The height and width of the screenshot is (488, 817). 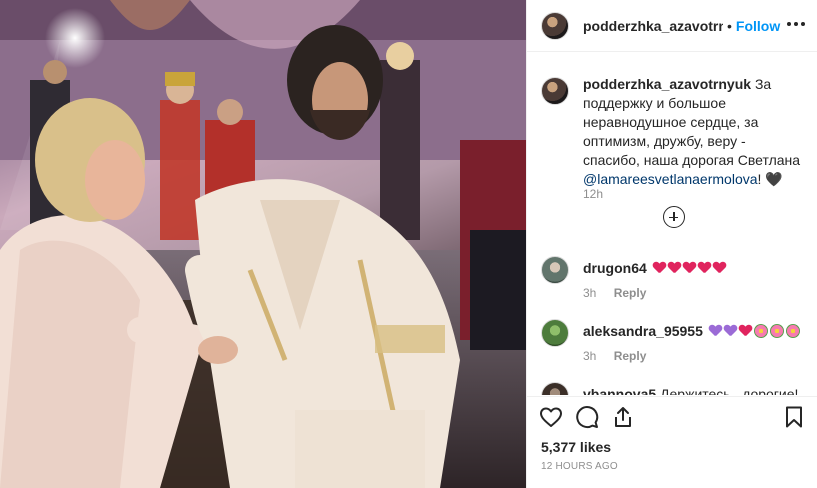 What do you see at coordinates (670, 179) in the screenshot?
I see `caption-mention: @lamareesvetlanaermolova` at bounding box center [670, 179].